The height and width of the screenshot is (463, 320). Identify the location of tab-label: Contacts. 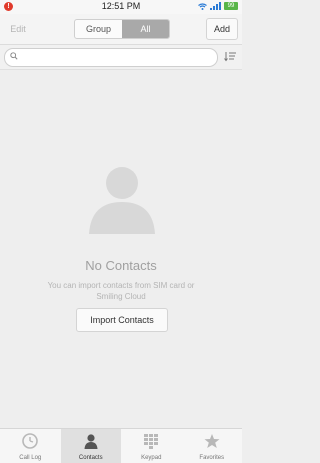
(90, 458).